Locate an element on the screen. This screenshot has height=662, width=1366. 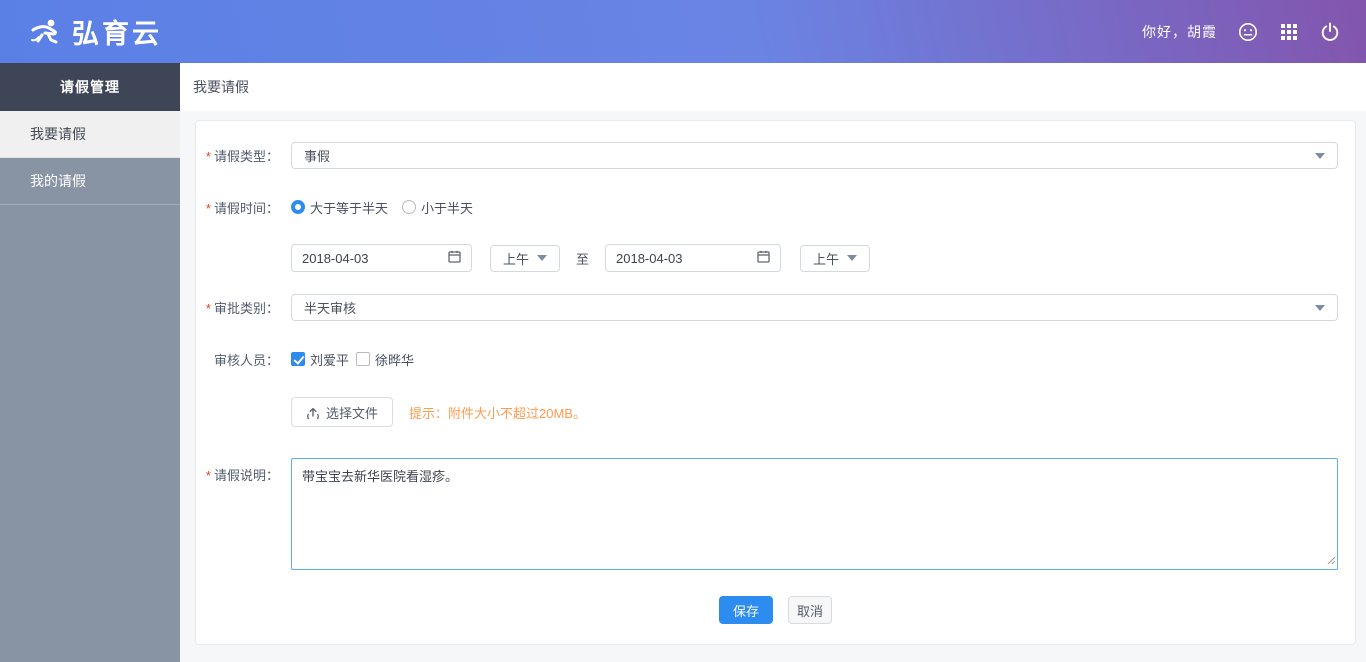
app-title: 弘育云 is located at coordinates (117, 34).